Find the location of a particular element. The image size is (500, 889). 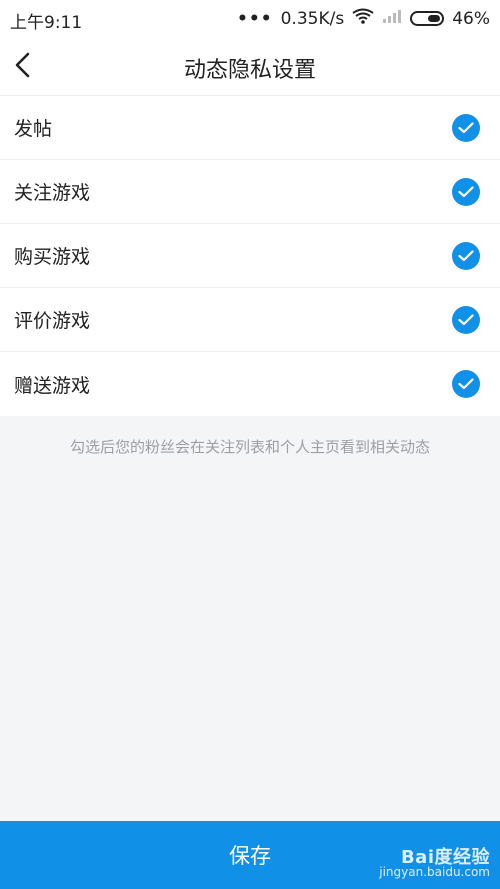

status-icons: ••• 0.35K/s 46% is located at coordinates (363, 18).